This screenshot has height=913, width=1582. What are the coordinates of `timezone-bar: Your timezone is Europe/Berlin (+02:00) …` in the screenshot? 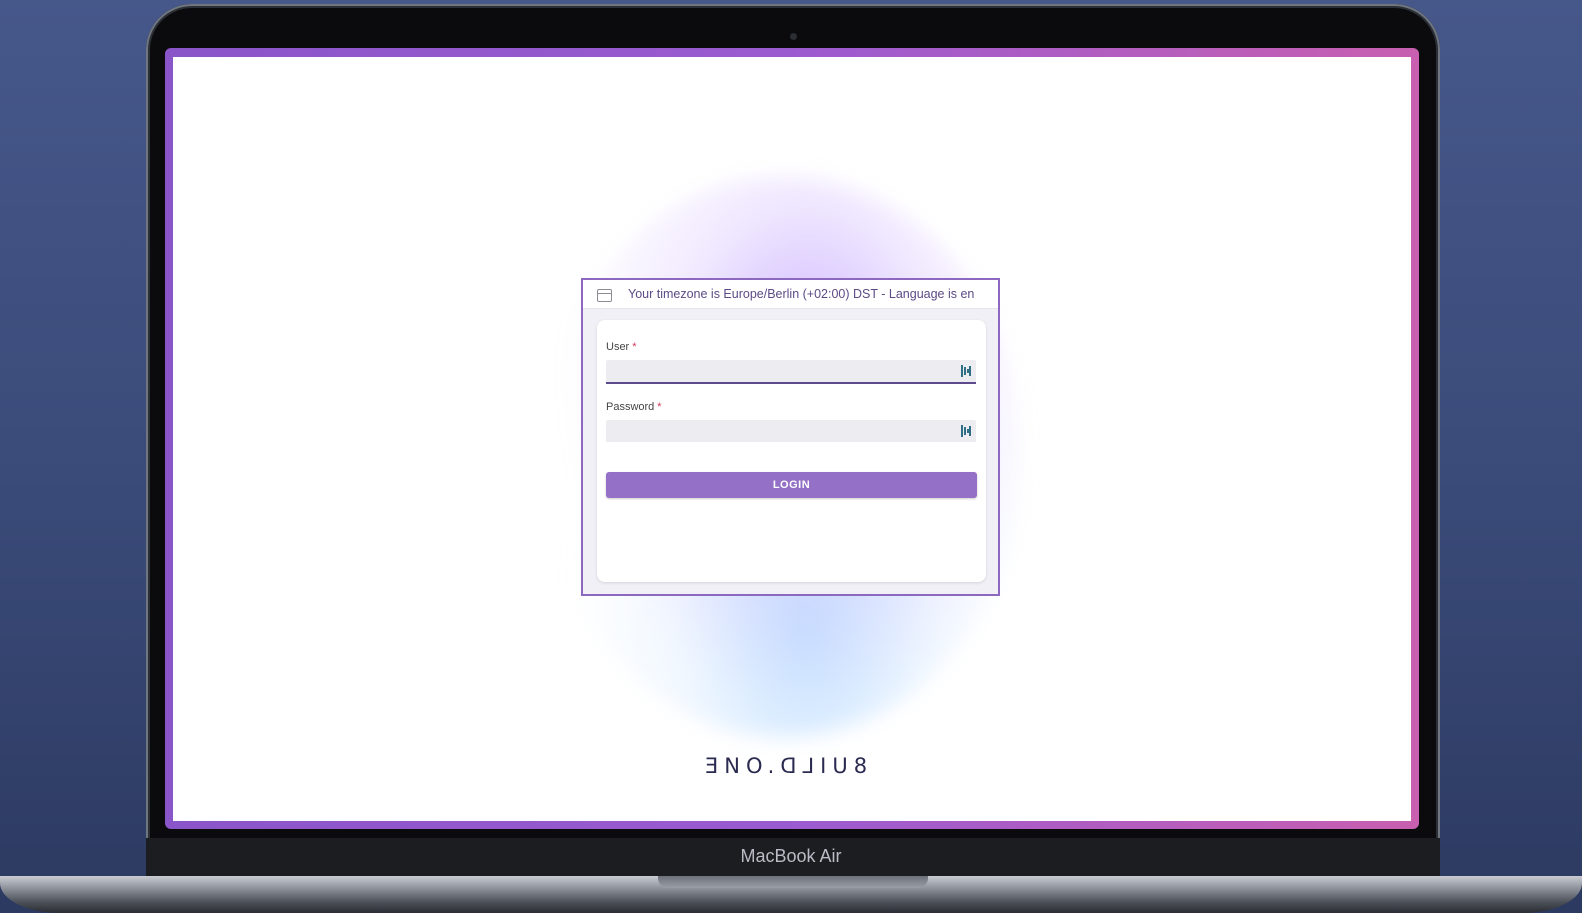 It's located at (790, 294).